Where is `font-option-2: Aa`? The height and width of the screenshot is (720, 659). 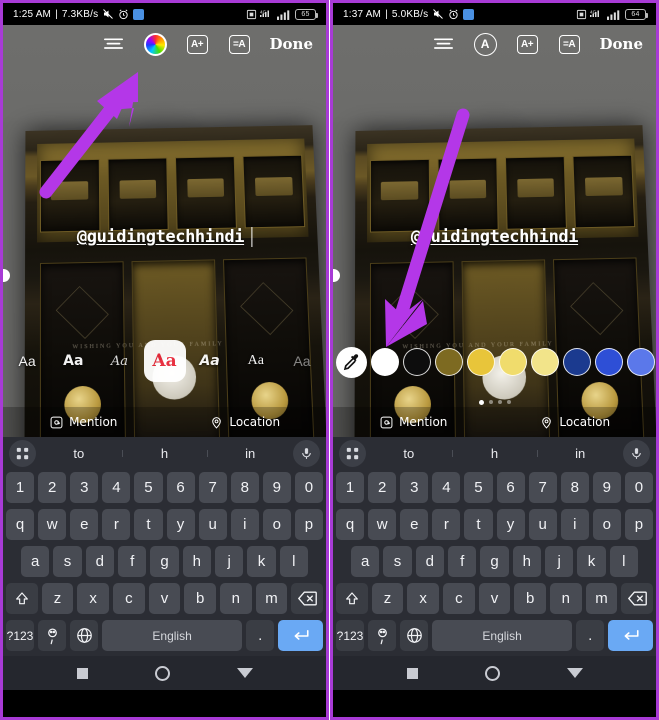
font-option-2: Aa is located at coordinates (119, 361).